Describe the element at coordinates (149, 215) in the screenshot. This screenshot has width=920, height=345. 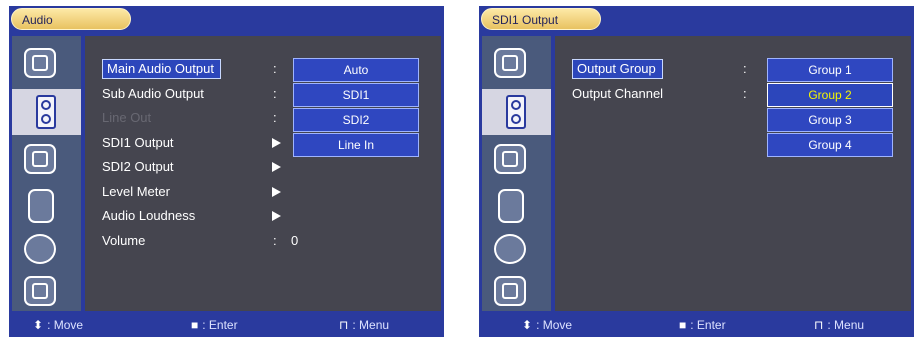
I see `menu-item-label: Audio Loudness` at that location.